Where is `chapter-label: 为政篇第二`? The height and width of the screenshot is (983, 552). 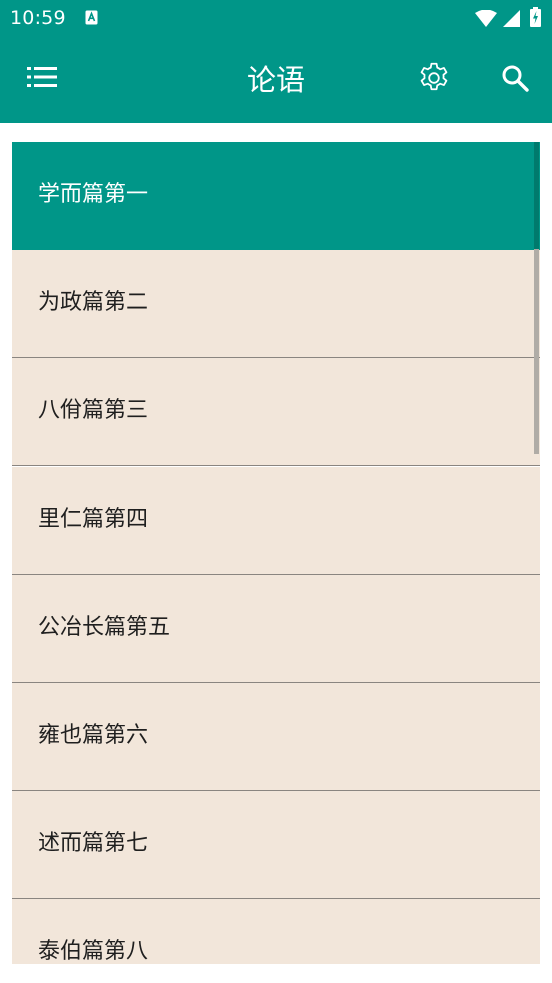 chapter-label: 为政篇第二 is located at coordinates (93, 302).